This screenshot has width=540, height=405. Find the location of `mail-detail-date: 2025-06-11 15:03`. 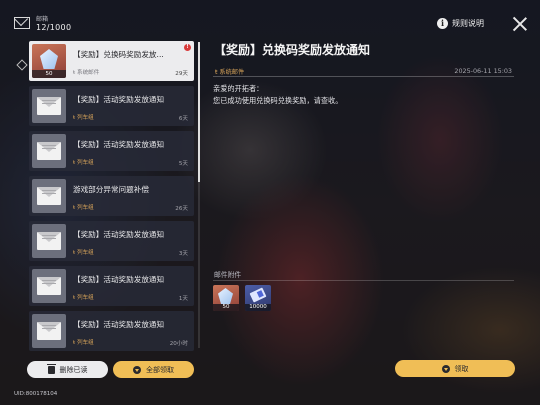

mail-detail-date: 2025-06-11 15:03 is located at coordinates (483, 71).